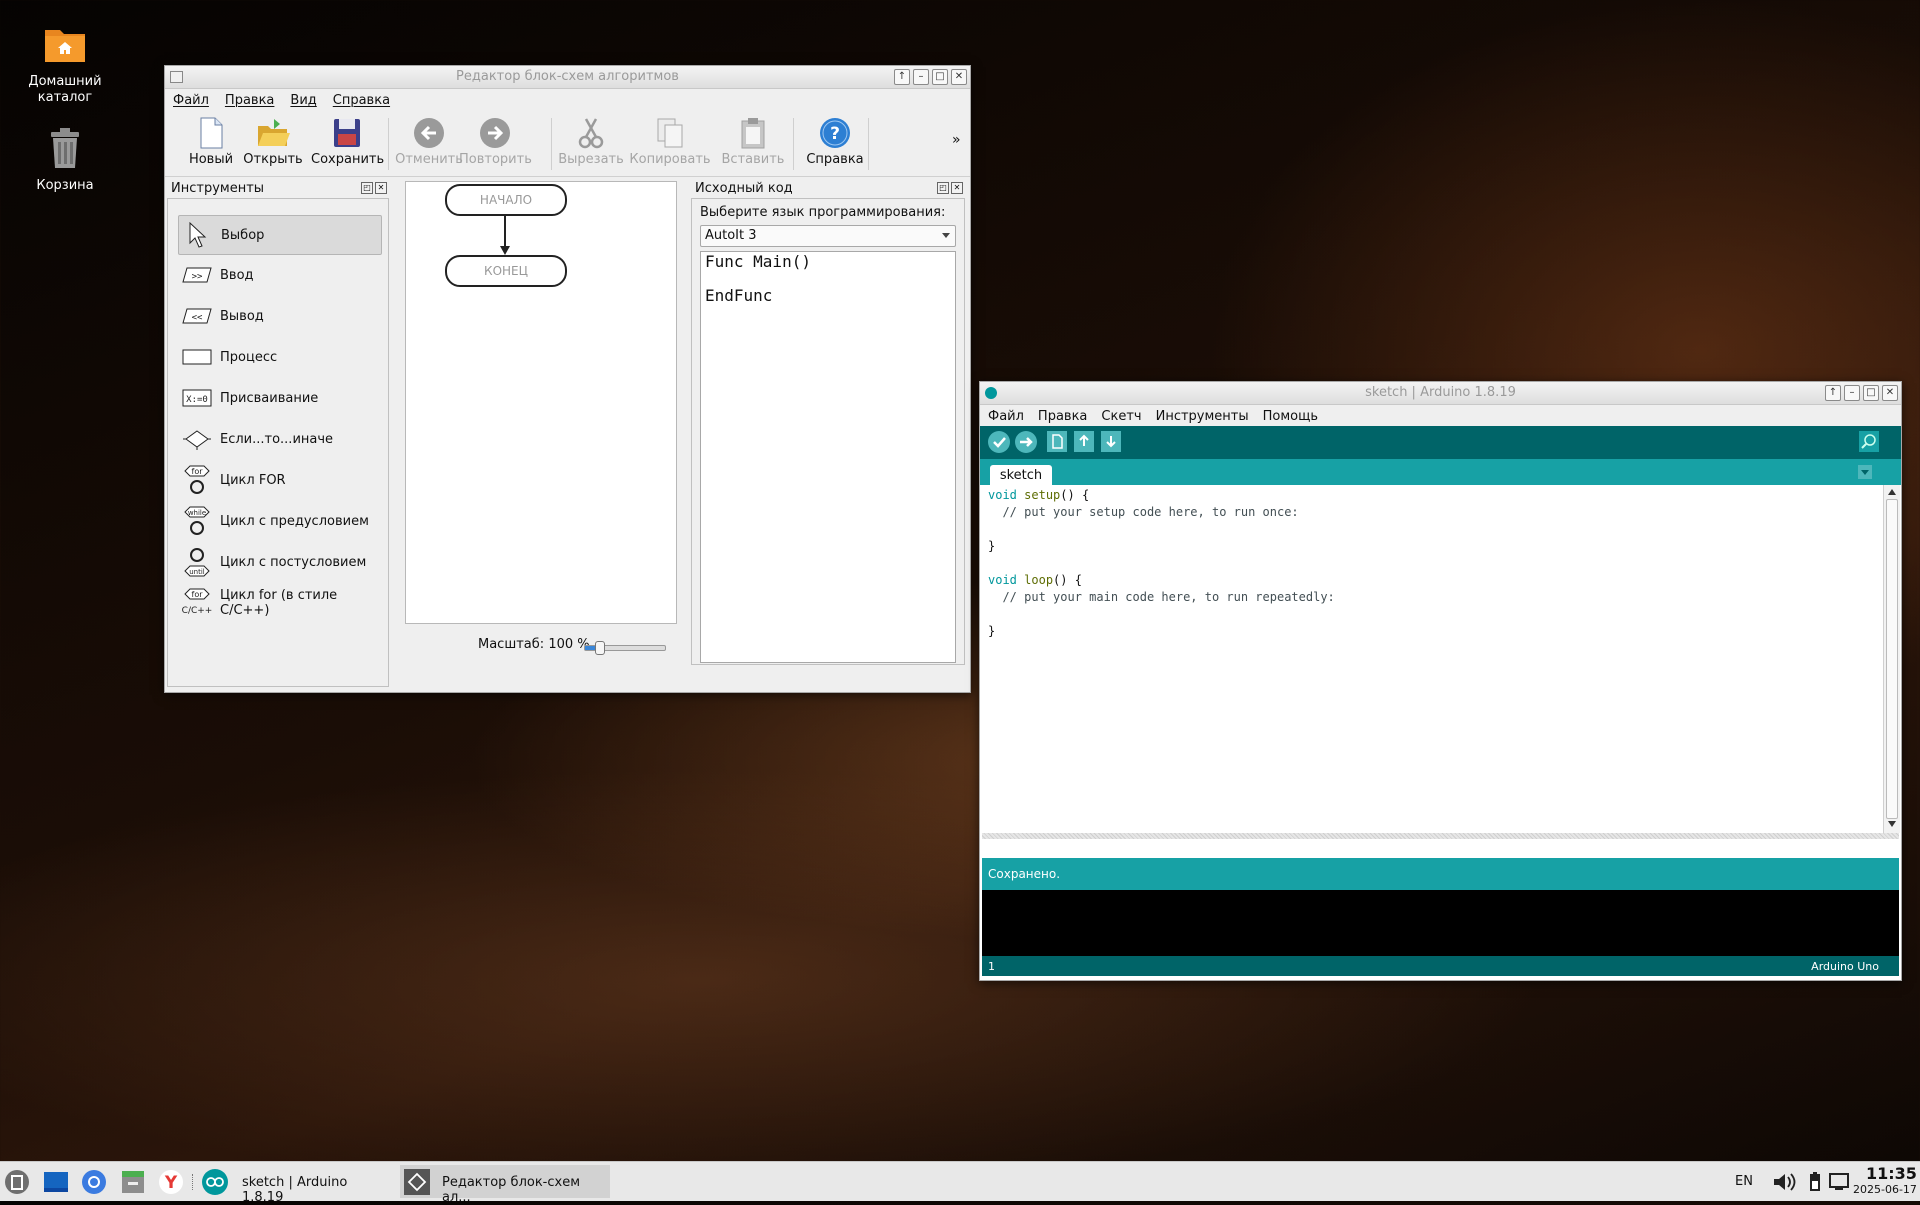 The width and height of the screenshot is (1920, 1205). What do you see at coordinates (753, 139) in the screenshot?
I see `paste-button: Вставить` at bounding box center [753, 139].